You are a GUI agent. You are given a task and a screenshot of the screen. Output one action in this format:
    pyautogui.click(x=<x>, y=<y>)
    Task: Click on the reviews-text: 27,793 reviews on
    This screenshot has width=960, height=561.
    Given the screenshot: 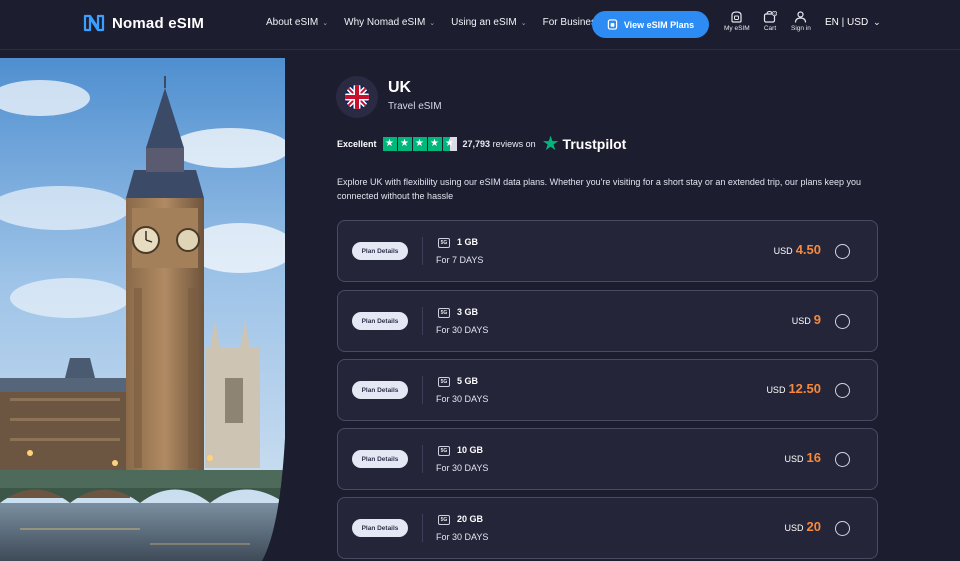 What is the action you would take?
    pyautogui.click(x=499, y=144)
    